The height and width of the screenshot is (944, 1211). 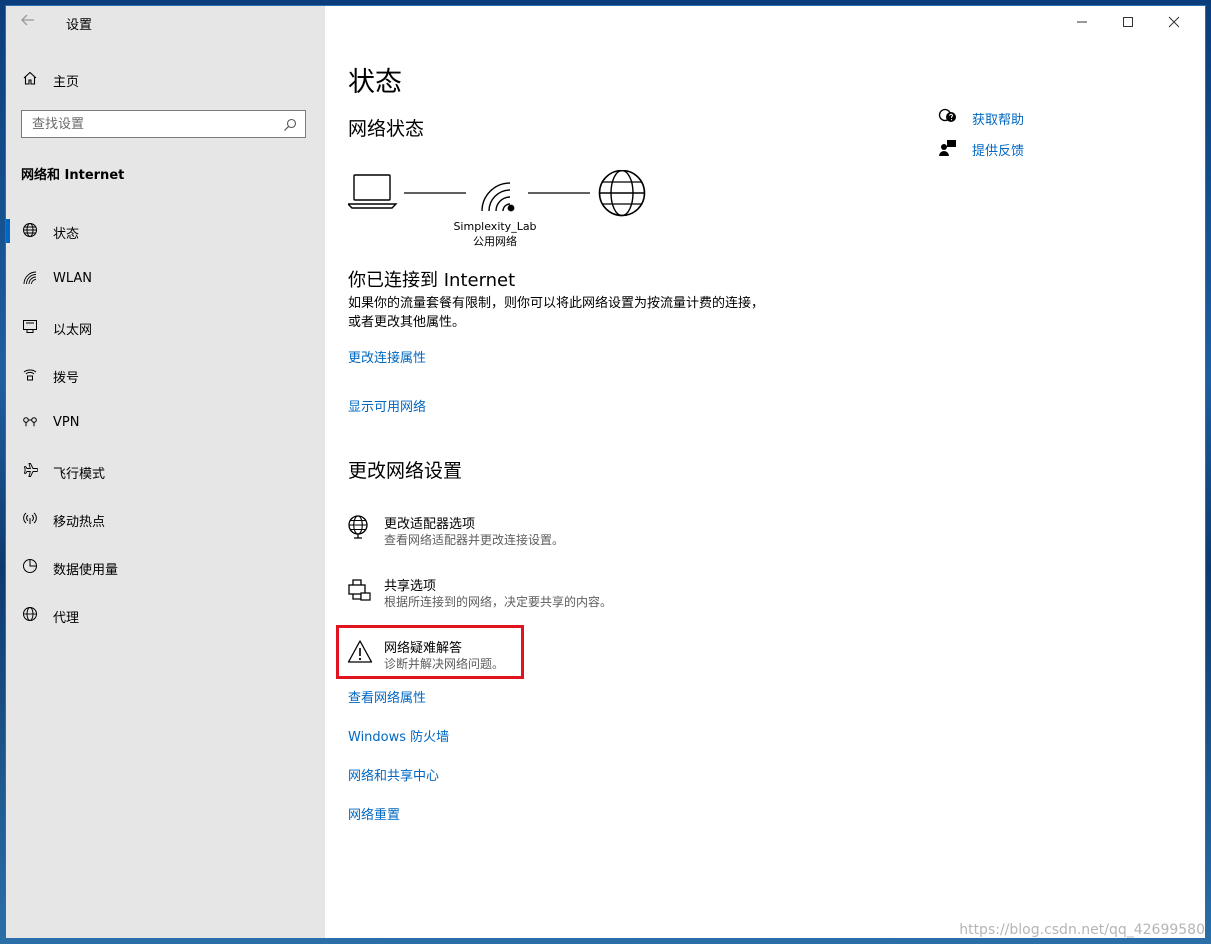 I want to click on show-available-networks-link: 显示可用网络, so click(x=387, y=405).